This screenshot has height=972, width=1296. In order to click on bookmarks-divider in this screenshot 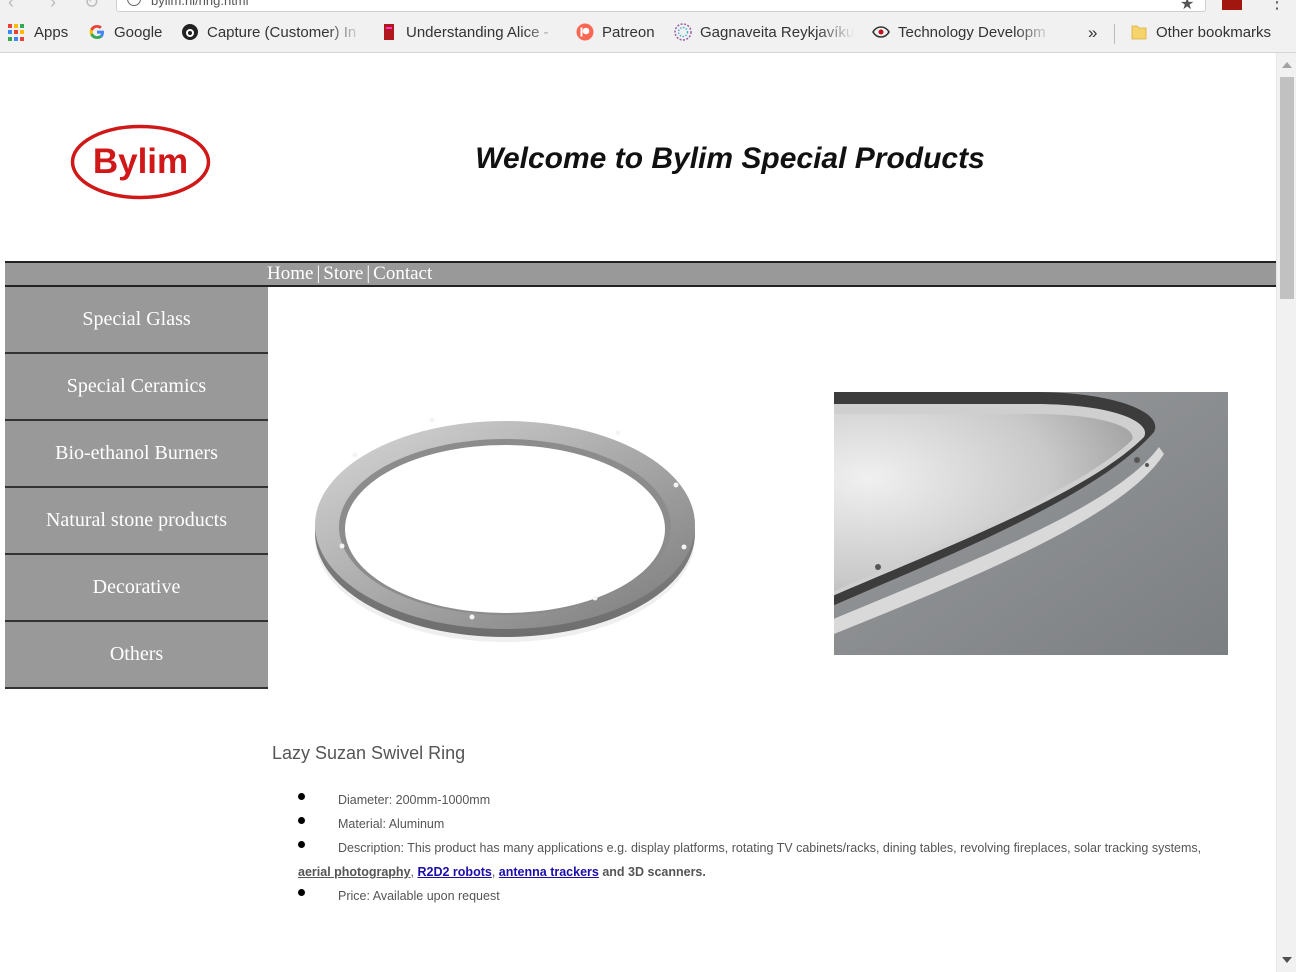, I will do `click(1114, 34)`.